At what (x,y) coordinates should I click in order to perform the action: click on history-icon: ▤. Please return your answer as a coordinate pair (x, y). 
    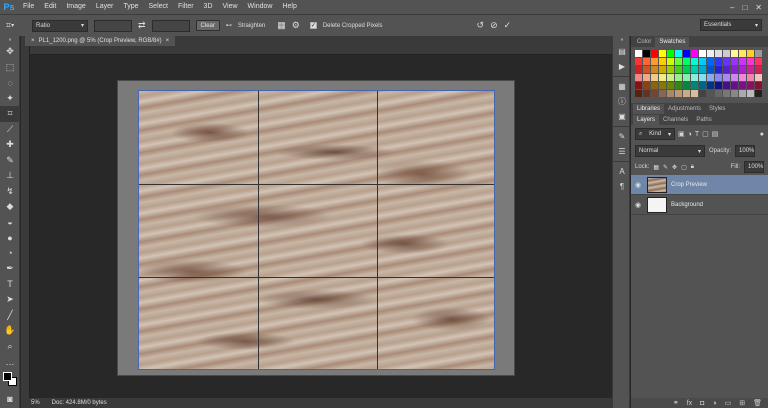
    Looking at the image, I should click on (622, 51).